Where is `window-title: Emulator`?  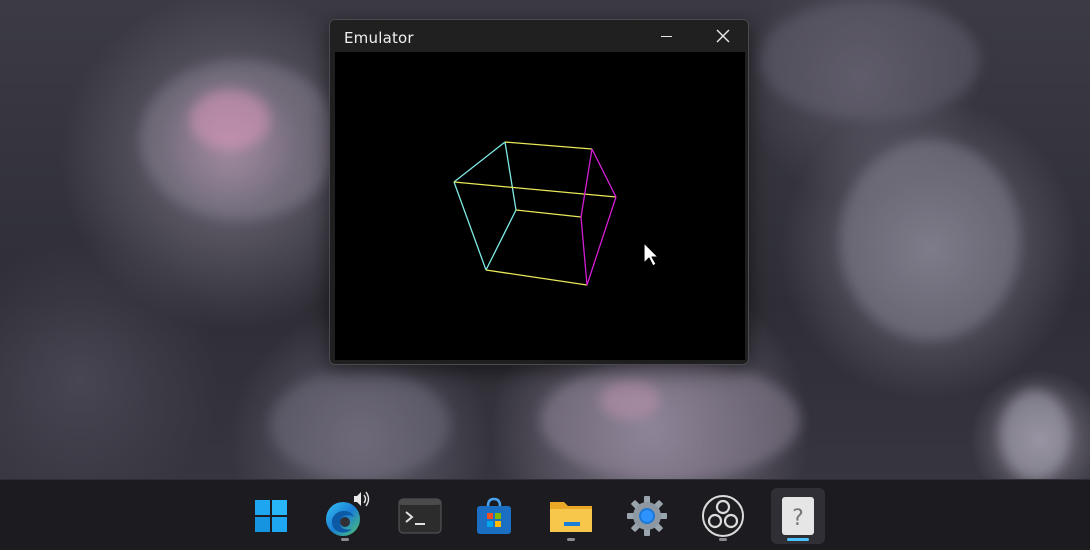
window-title: Emulator is located at coordinates (379, 38).